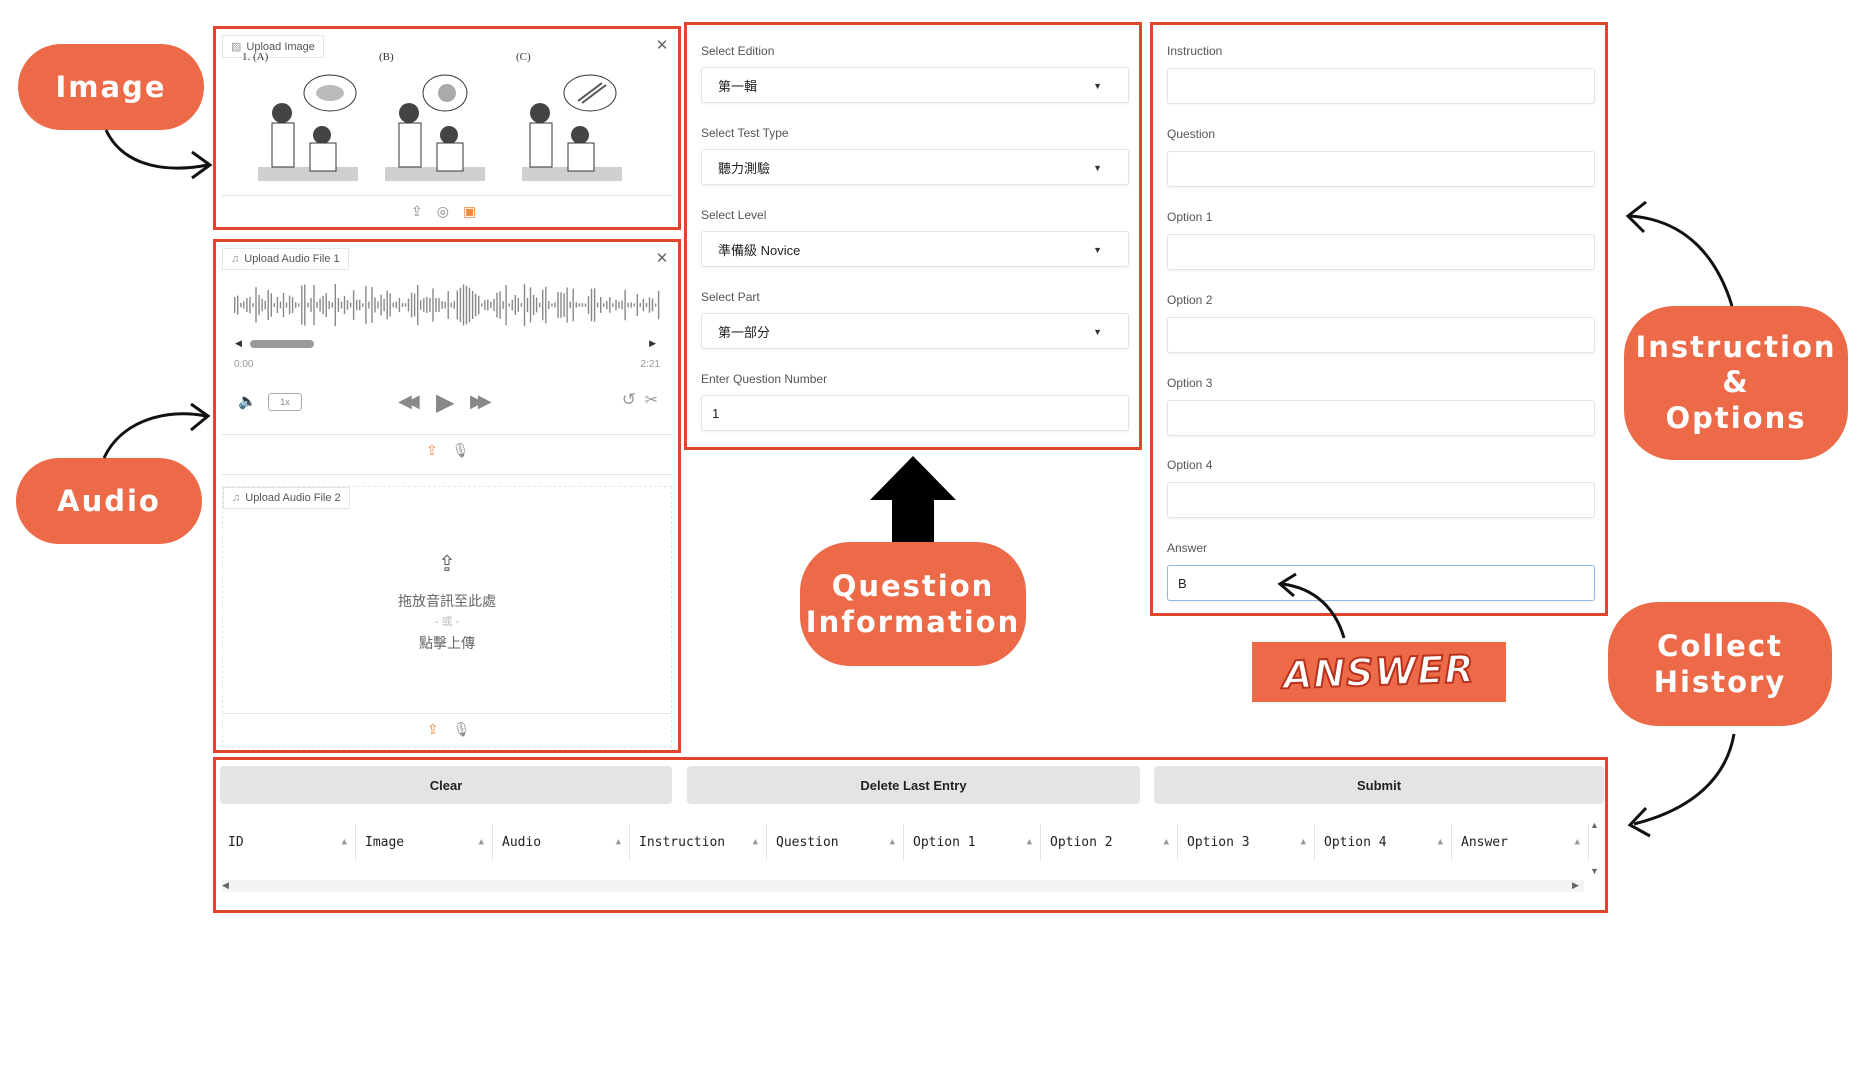  Describe the element at coordinates (1521, 842) in the screenshot. I see `column-header-answer: Answer ▲` at that location.